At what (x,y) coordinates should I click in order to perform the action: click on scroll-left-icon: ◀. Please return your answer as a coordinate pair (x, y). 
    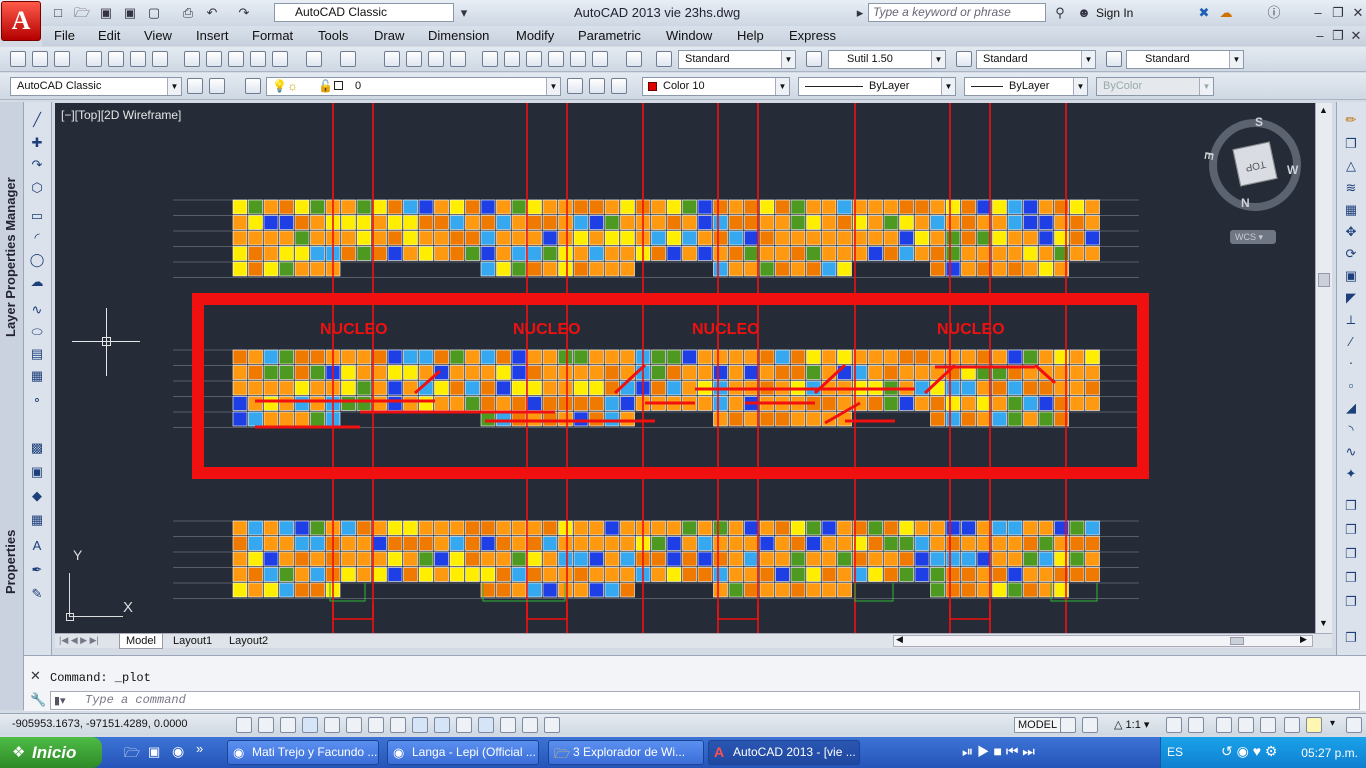
    Looking at the image, I should click on (899, 639).